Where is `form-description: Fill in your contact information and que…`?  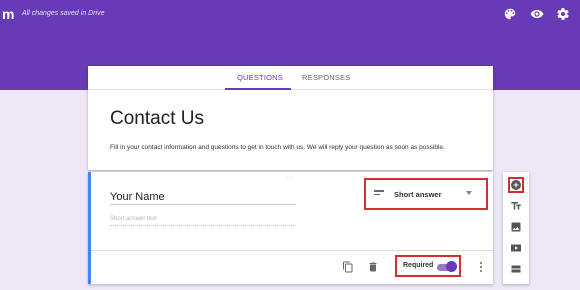 form-description: Fill in your contact information and que… is located at coordinates (277, 147).